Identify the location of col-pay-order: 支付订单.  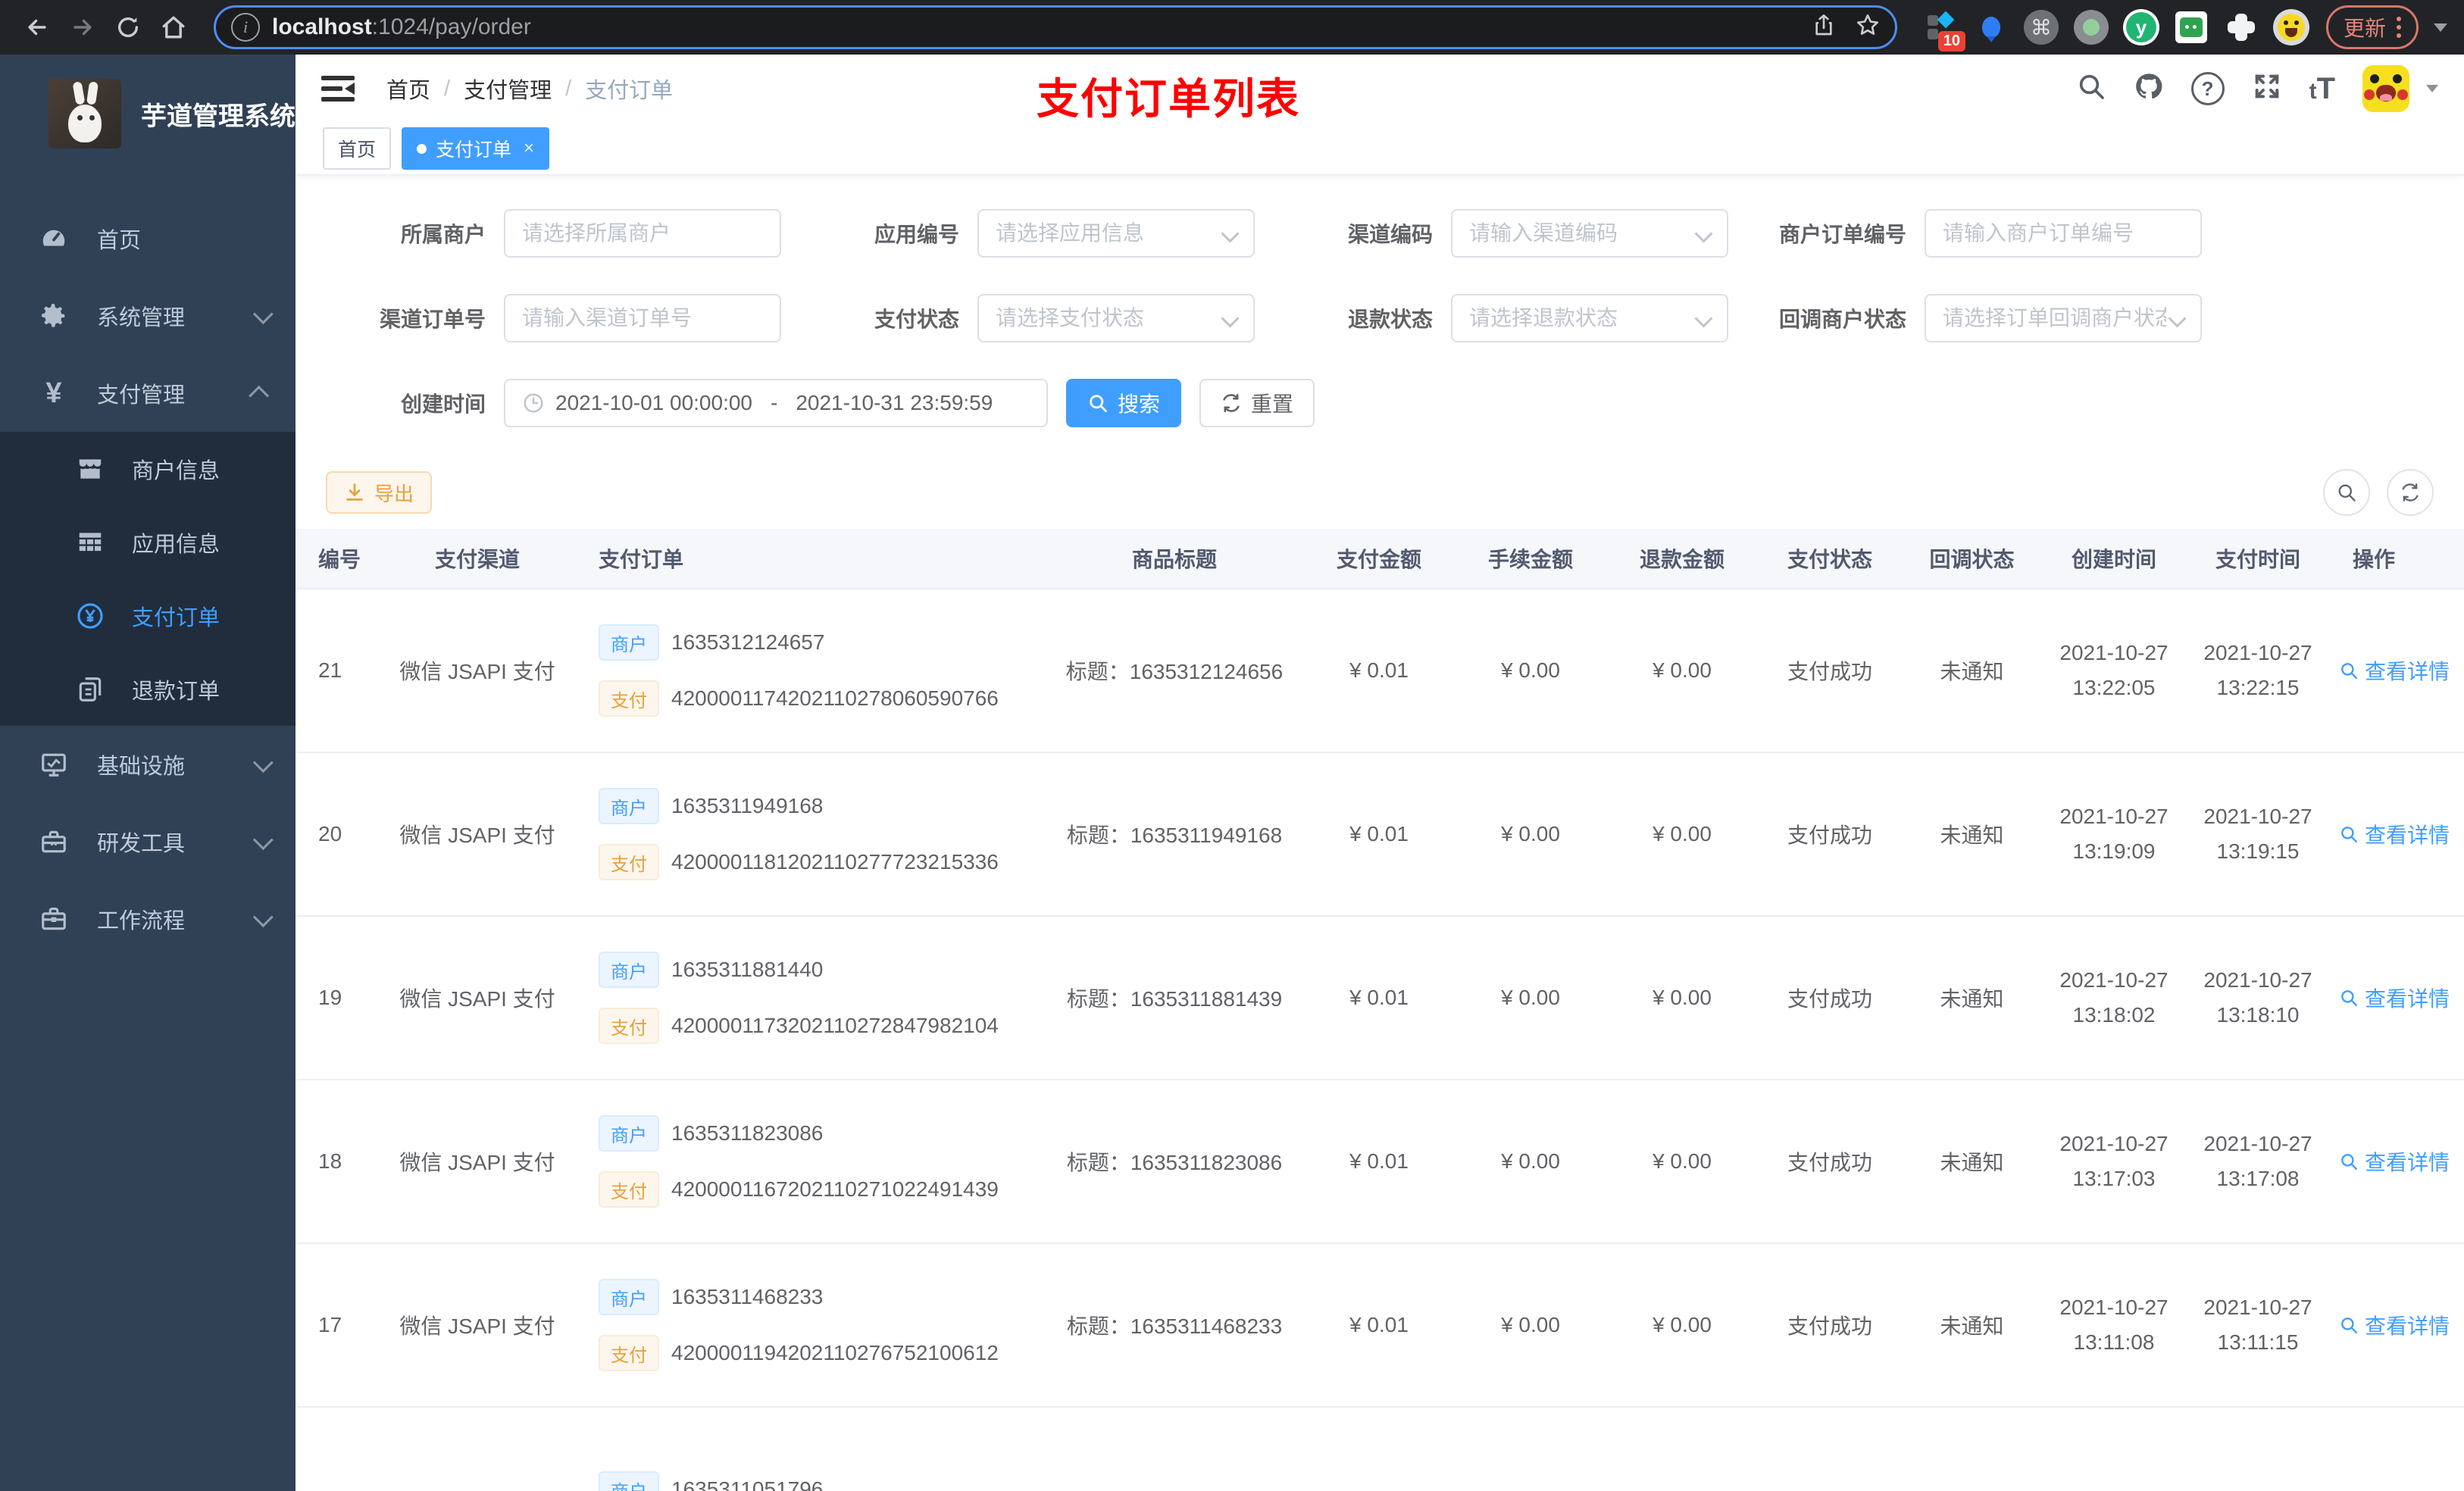
(811, 559).